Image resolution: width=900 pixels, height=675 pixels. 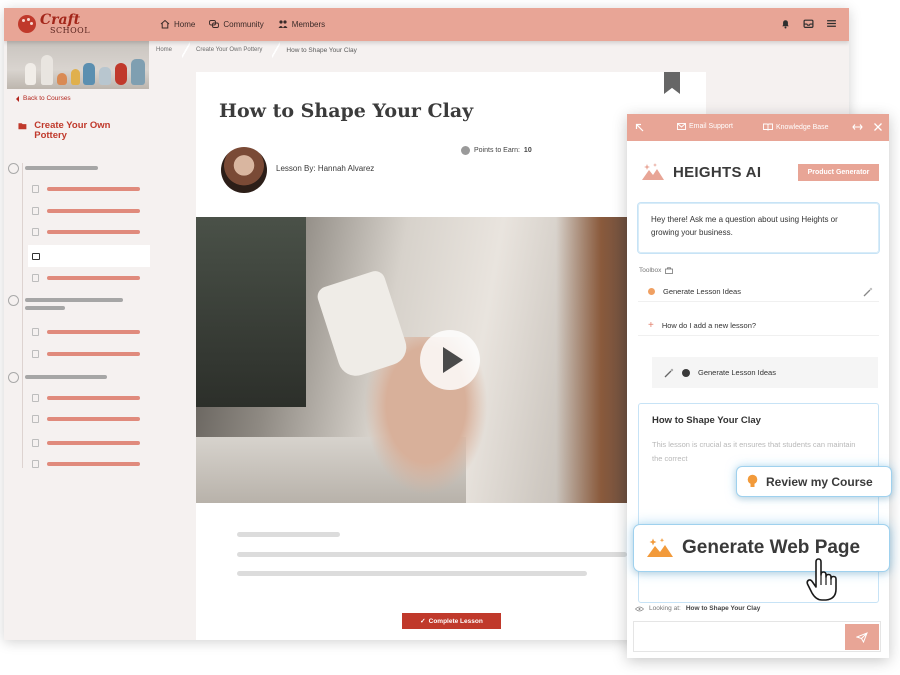 What do you see at coordinates (455, 621) in the screenshot?
I see `complete-lesson-label: Complete Lesson` at bounding box center [455, 621].